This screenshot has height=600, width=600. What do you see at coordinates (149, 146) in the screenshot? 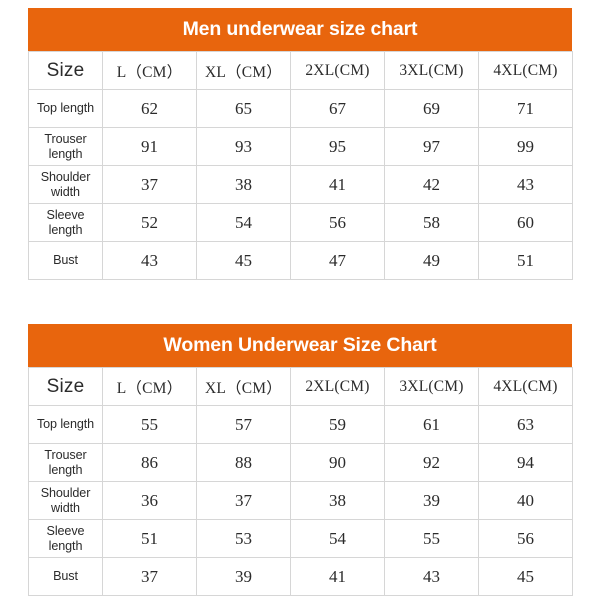
I see `cell-value: 91` at bounding box center [149, 146].